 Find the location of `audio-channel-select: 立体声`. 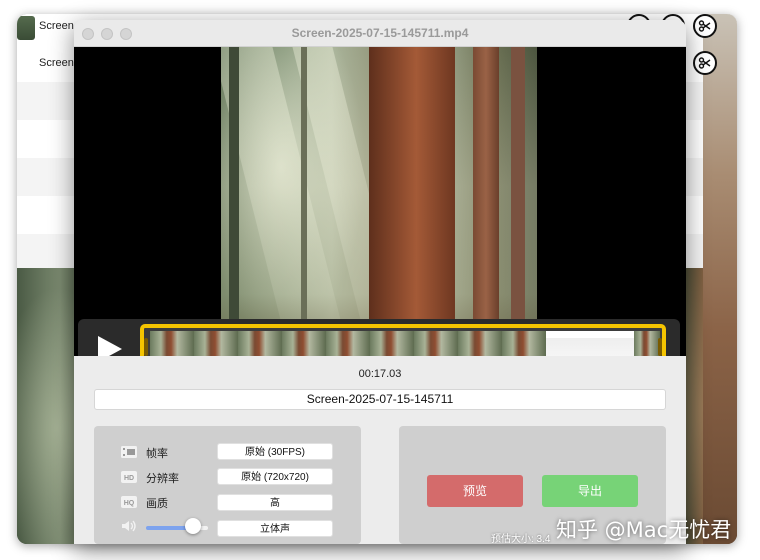

audio-channel-select: 立体声 is located at coordinates (275, 528).